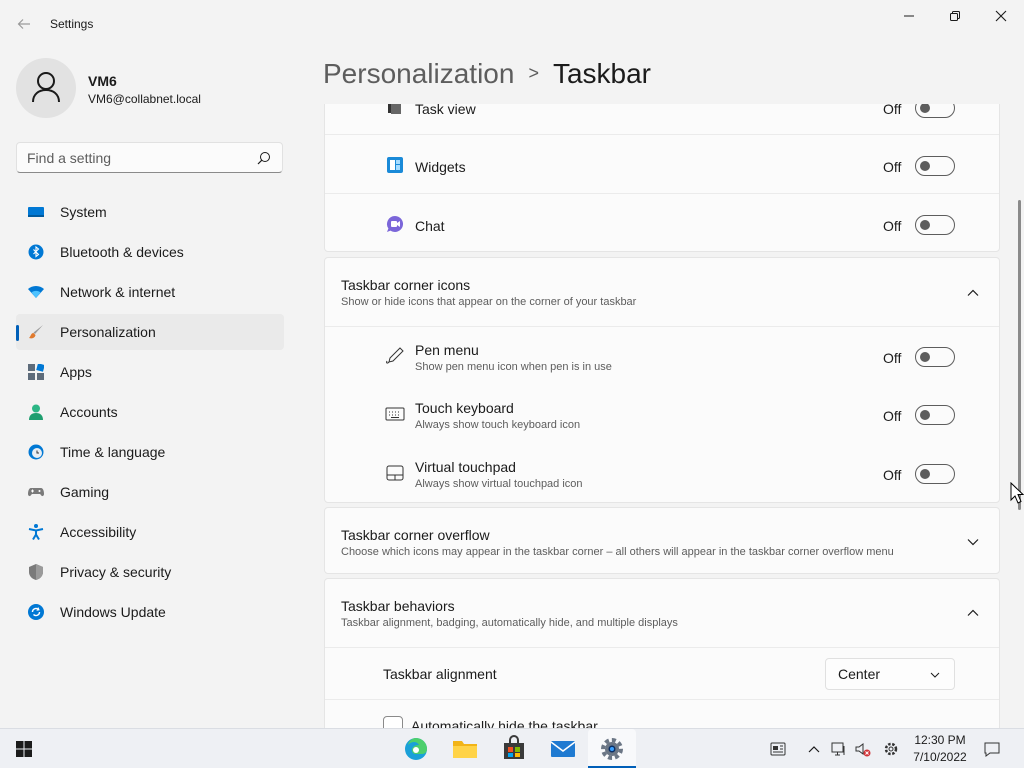 The image size is (1024, 768). What do you see at coordinates (992, 749) in the screenshot?
I see `notification-icon` at bounding box center [992, 749].